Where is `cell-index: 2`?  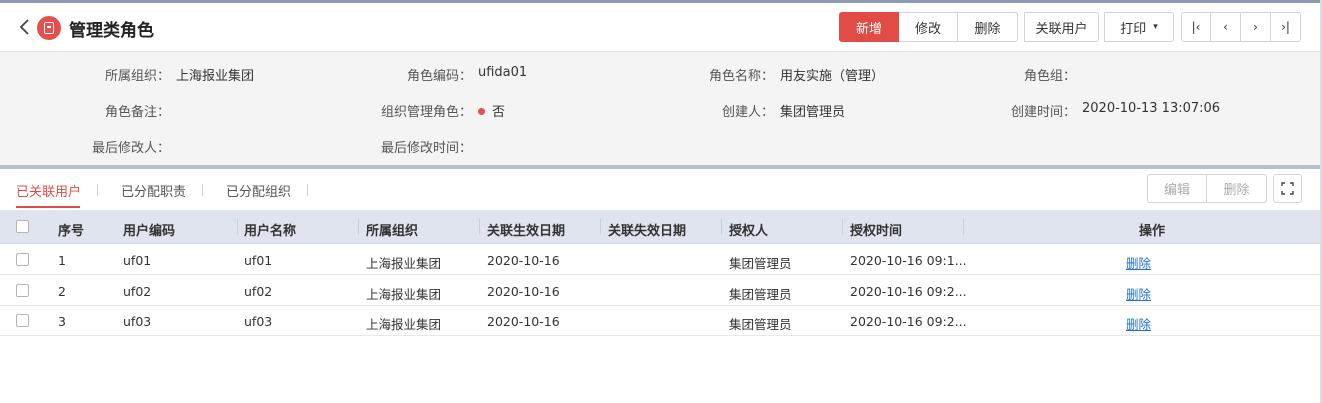 cell-index: 2 is located at coordinates (62, 291).